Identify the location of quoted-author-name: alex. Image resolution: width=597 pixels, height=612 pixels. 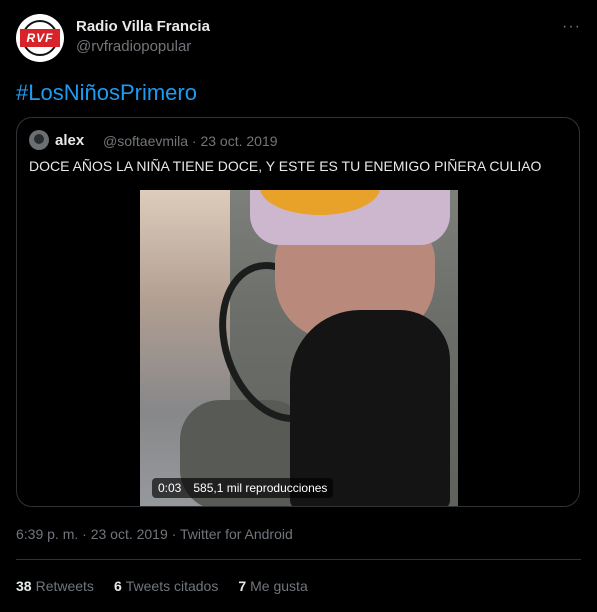
(70, 140).